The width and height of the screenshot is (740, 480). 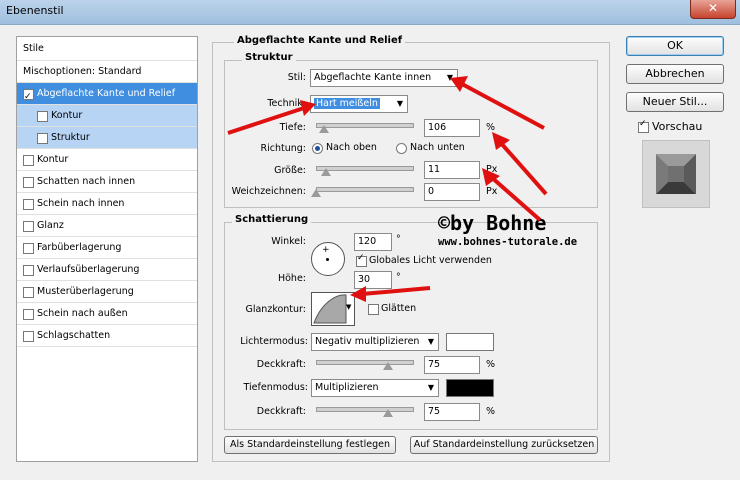 I want to click on red-arrow-style, so click(x=497, y=103).